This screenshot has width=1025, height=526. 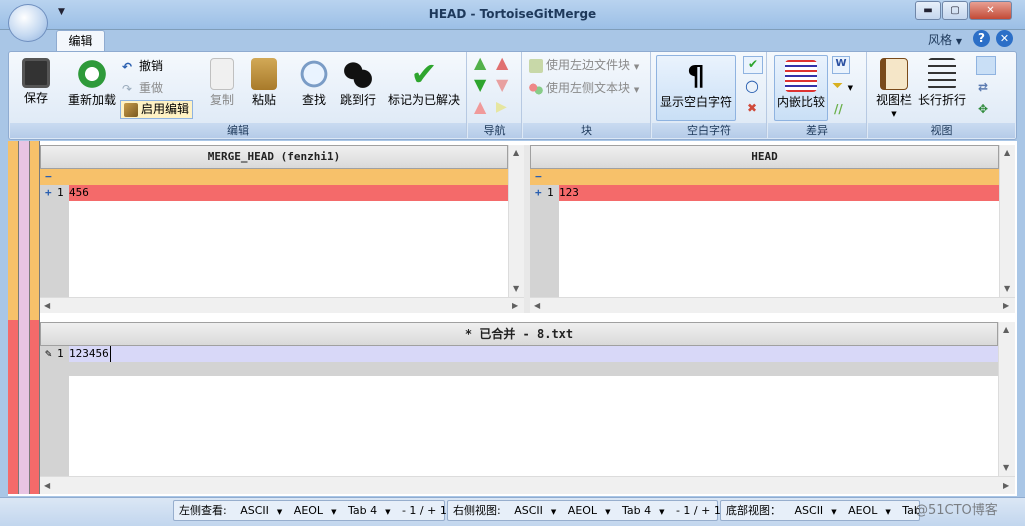 What do you see at coordinates (142, 66) in the screenshot?
I see `undo-button: ↶ 撤销` at bounding box center [142, 66].